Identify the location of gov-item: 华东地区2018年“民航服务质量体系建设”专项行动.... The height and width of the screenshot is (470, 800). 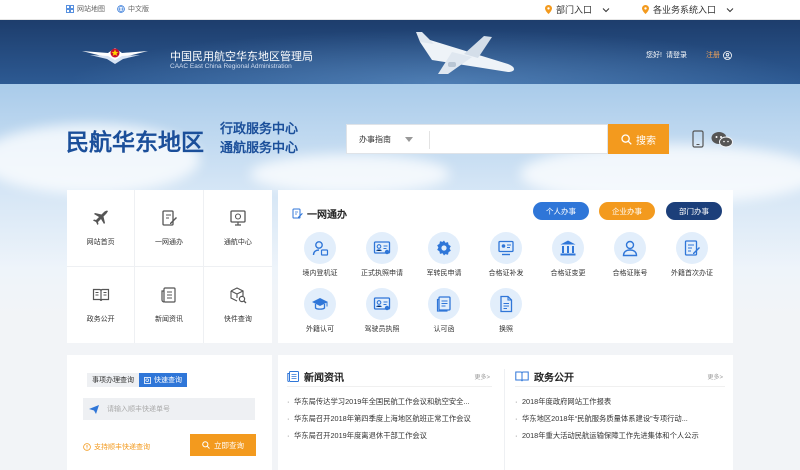
(620, 418).